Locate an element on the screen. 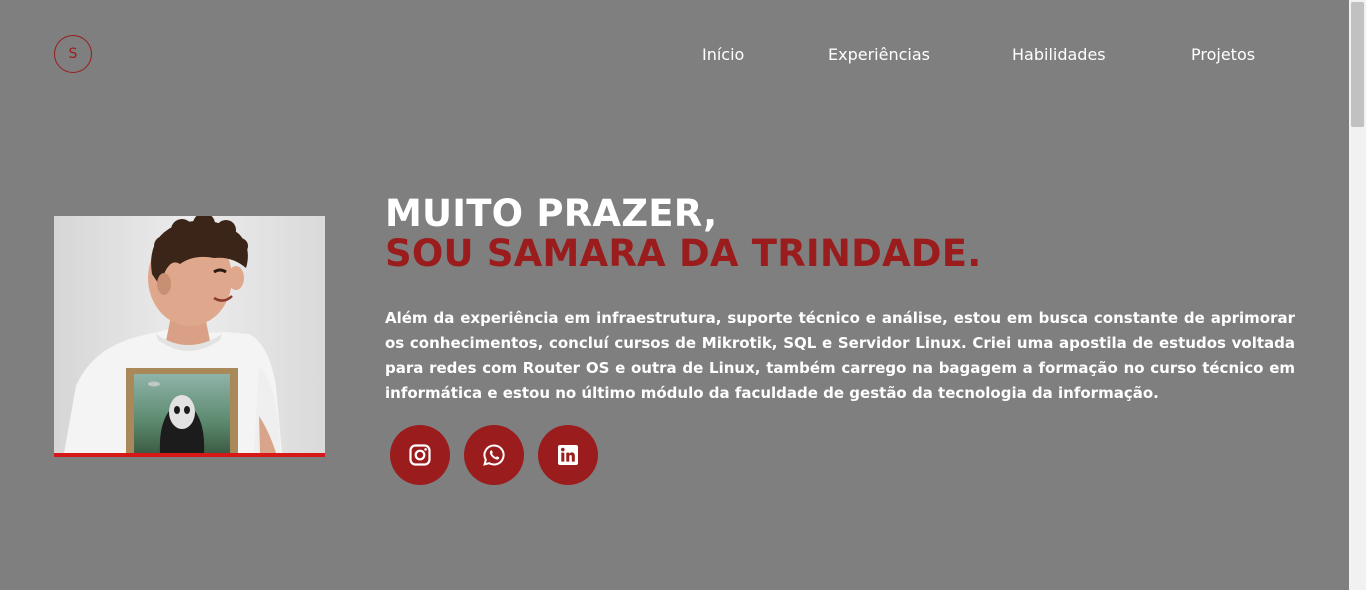 This screenshot has width=1366, height=590. main-nav: Início Experiências Habilidades Projetos is located at coordinates (674, 55).